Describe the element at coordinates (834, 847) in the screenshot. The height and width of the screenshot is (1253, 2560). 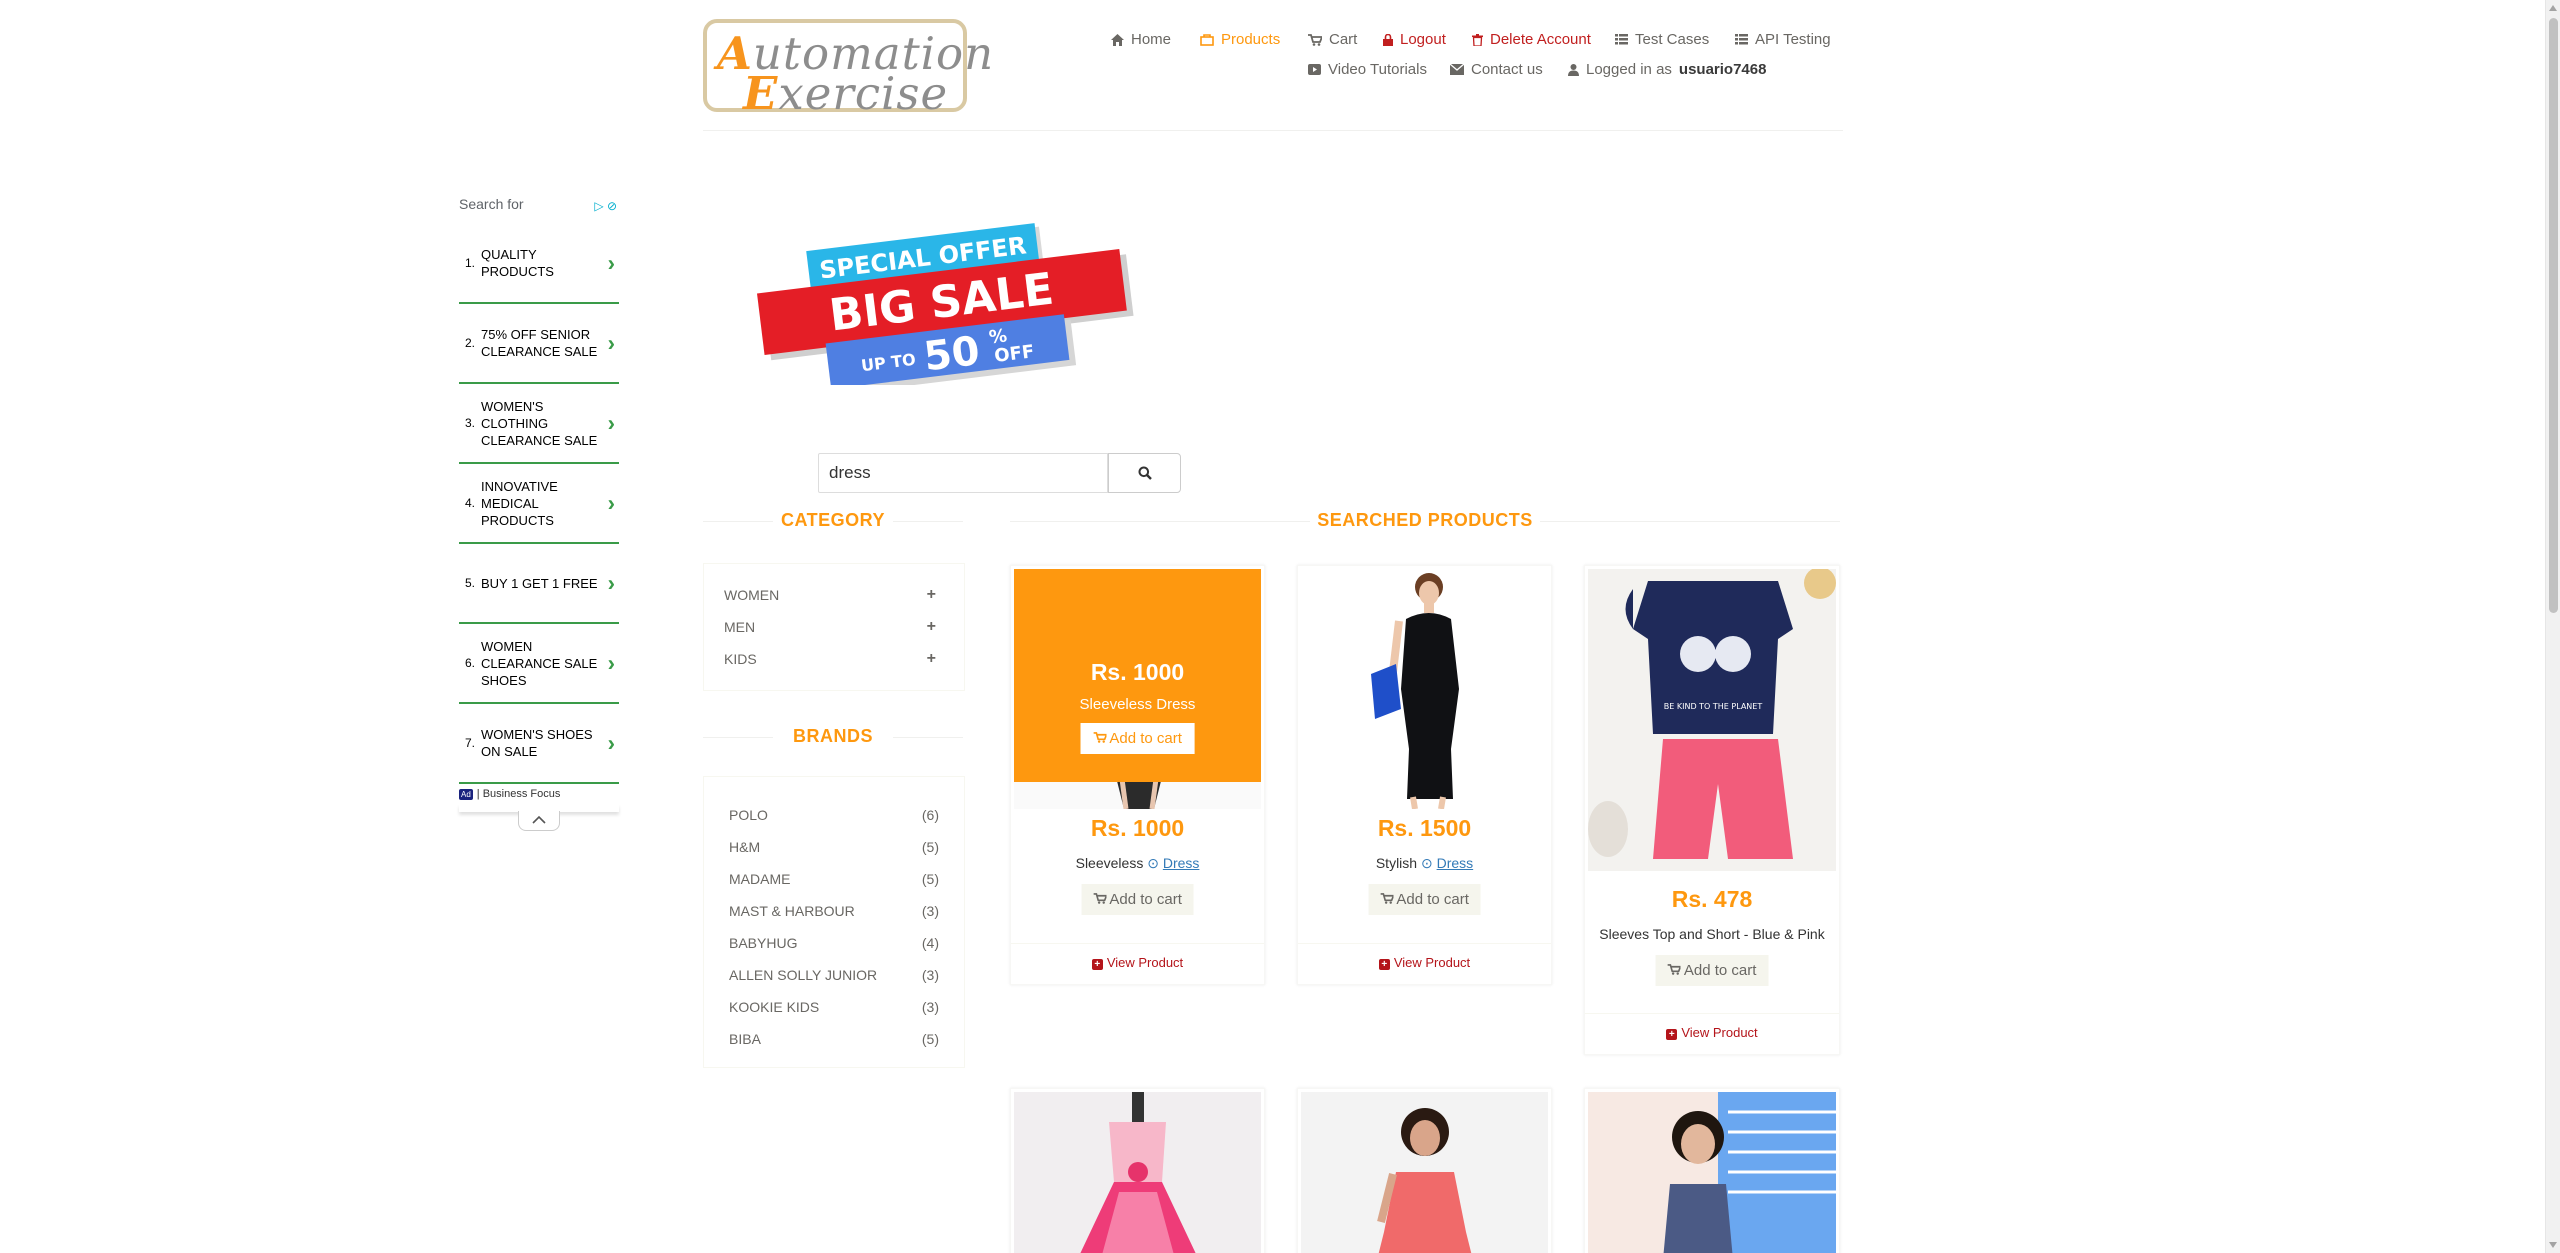
I see `brand-item: H&M (5)` at that location.